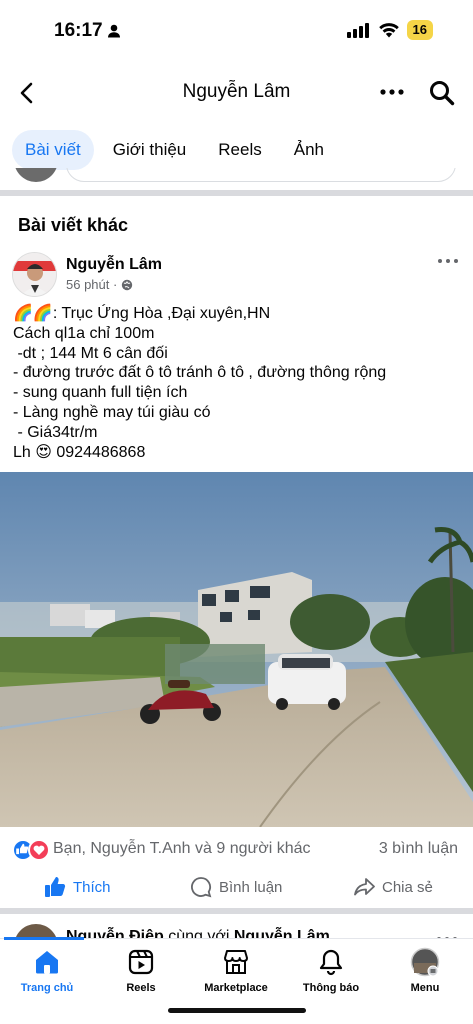  What do you see at coordinates (418, 849) in the screenshot?
I see `comments-count: 3 bình luận` at bounding box center [418, 849].